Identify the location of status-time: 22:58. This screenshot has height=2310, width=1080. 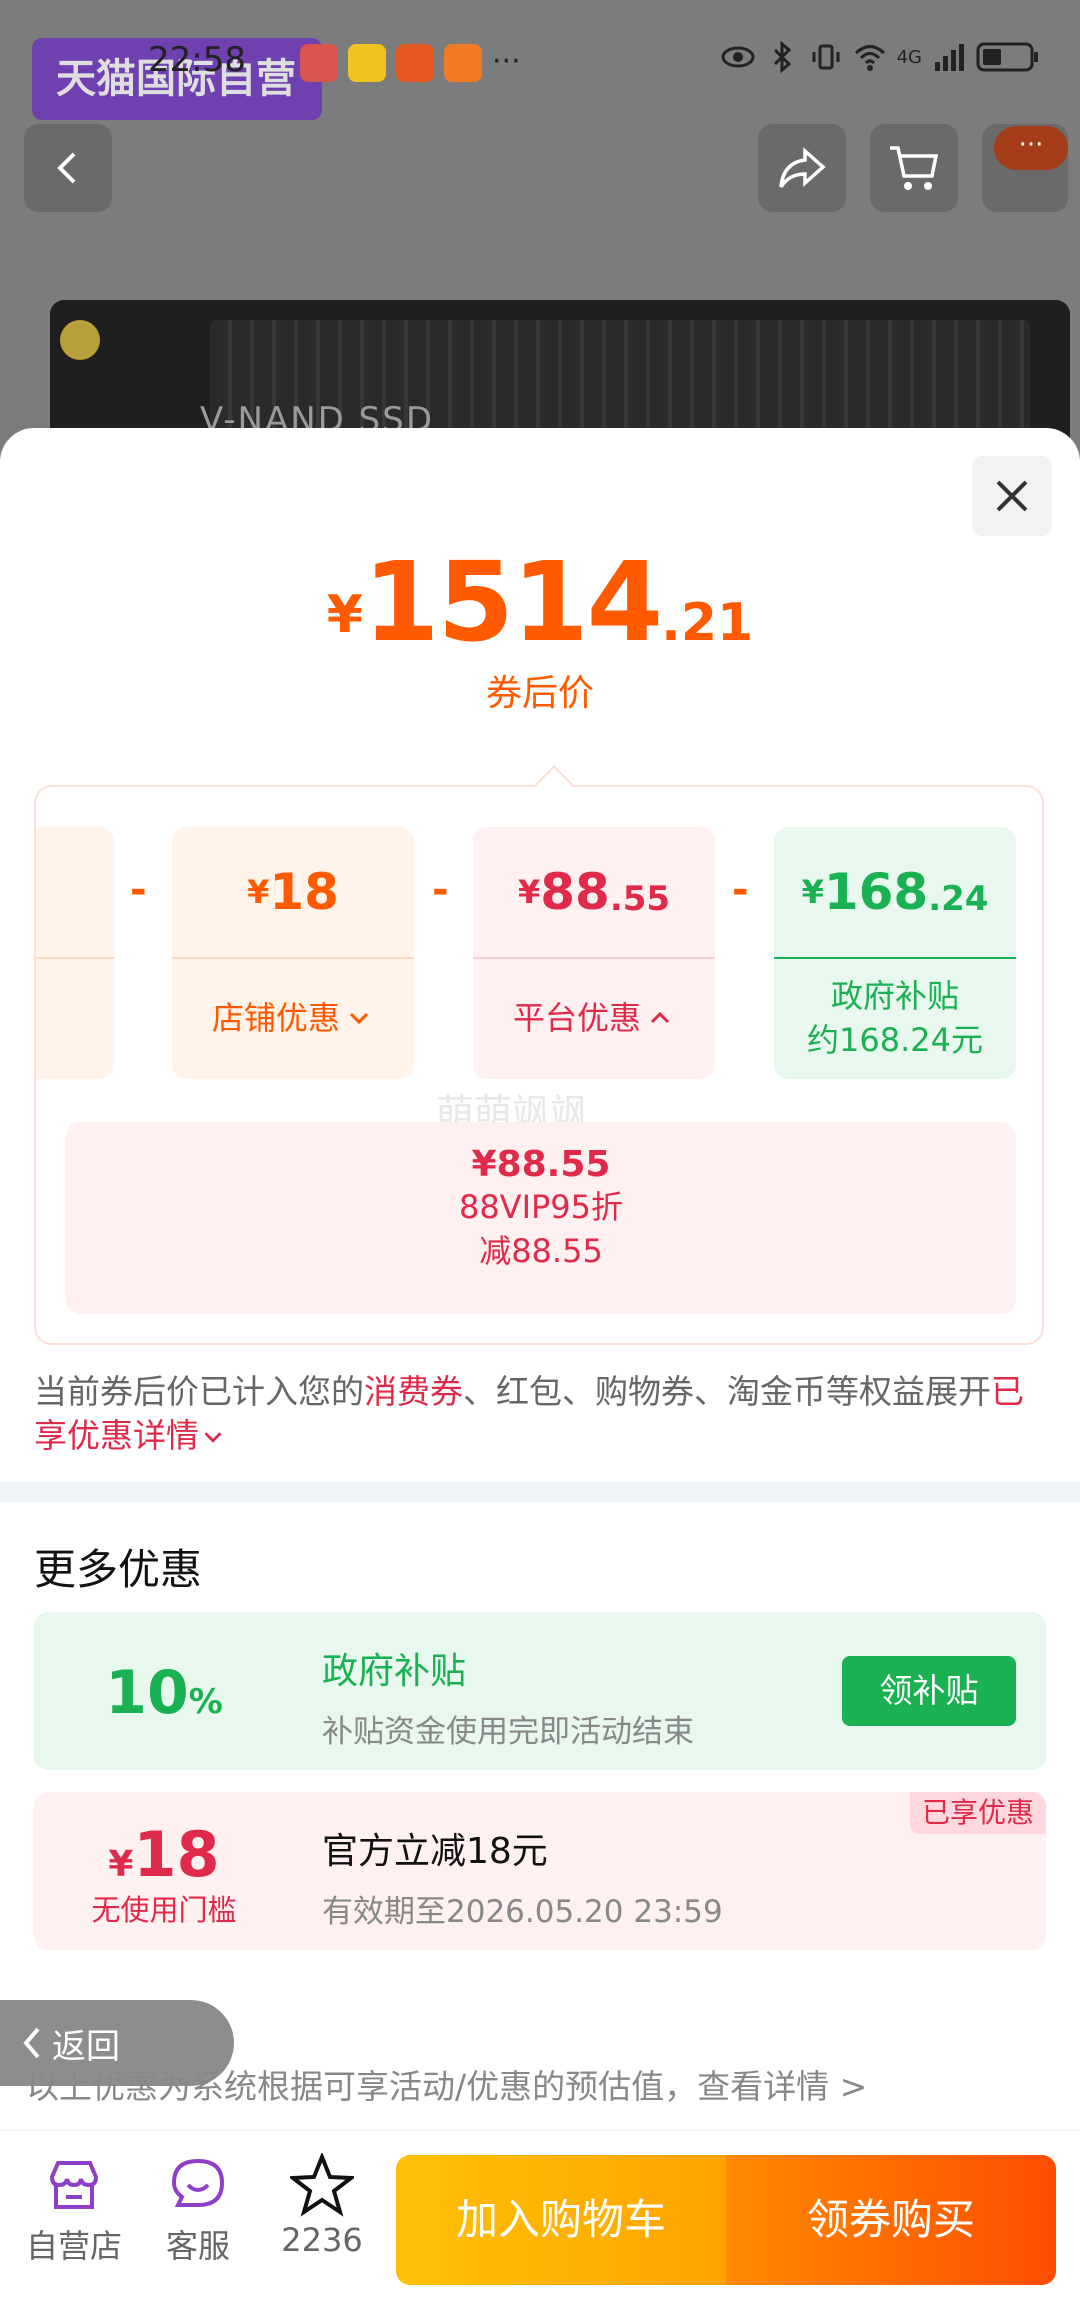
(197, 60).